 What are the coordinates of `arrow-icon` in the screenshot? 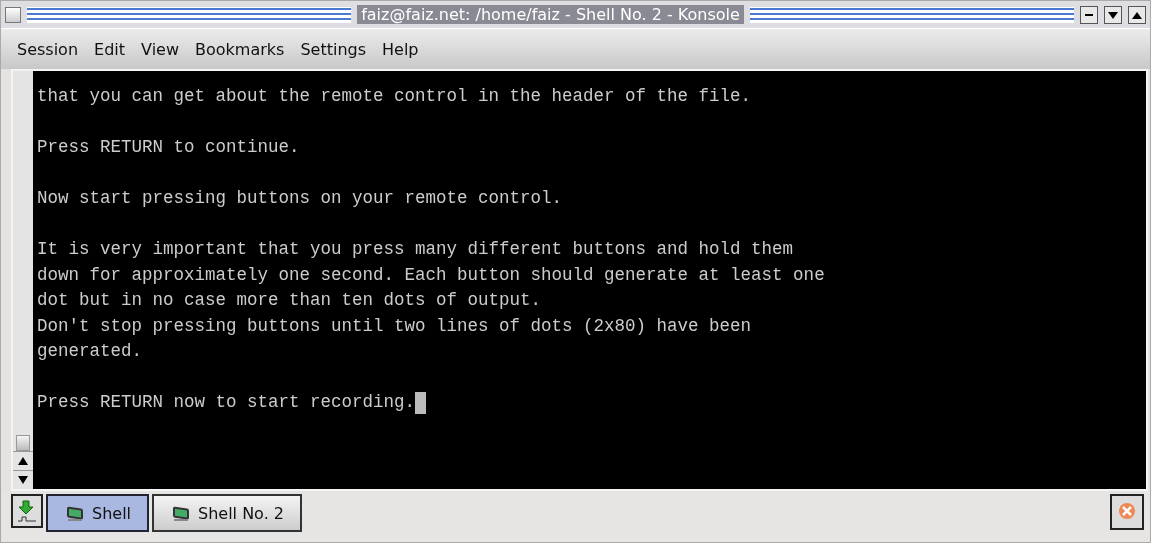 It's located at (27, 511).